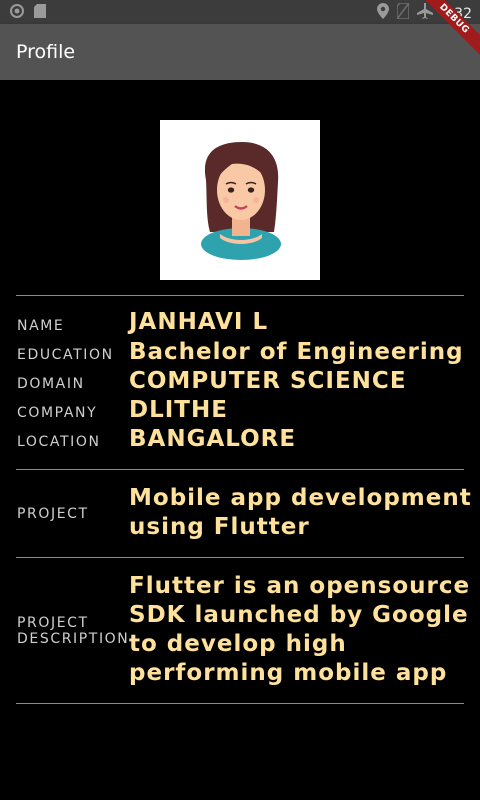  I want to click on project-line: using Flutter, so click(219, 527).